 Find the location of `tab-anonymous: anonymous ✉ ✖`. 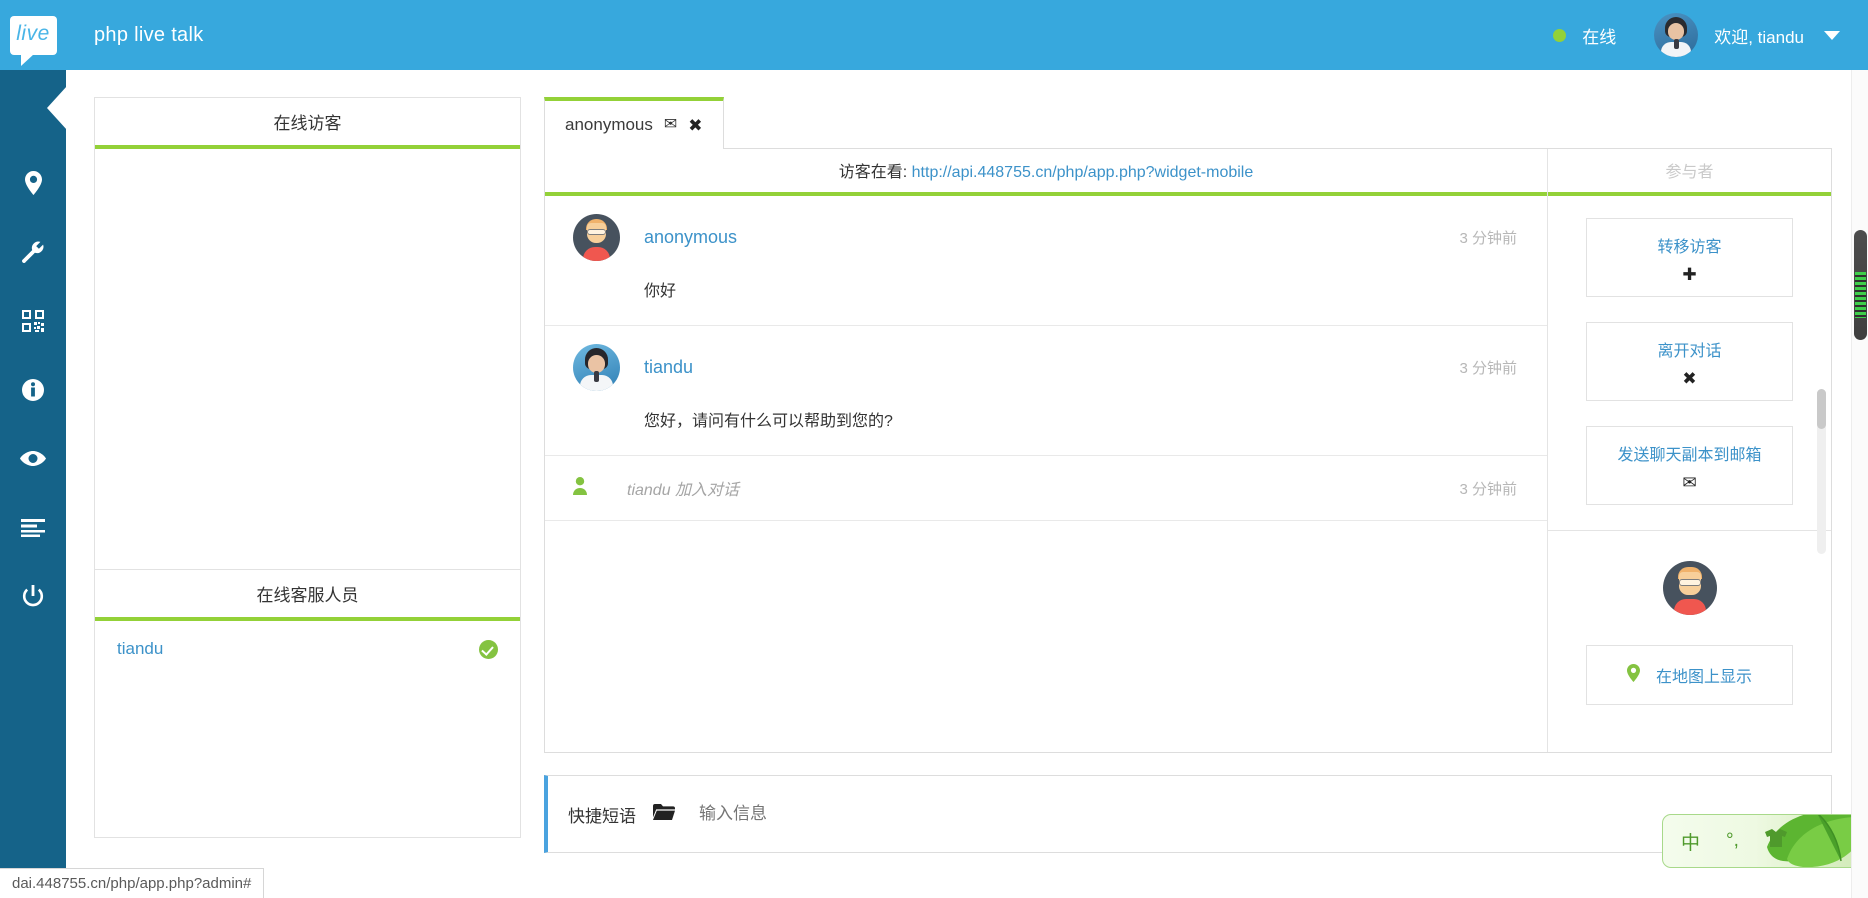

tab-anonymous: anonymous ✉ ✖ is located at coordinates (634, 123).